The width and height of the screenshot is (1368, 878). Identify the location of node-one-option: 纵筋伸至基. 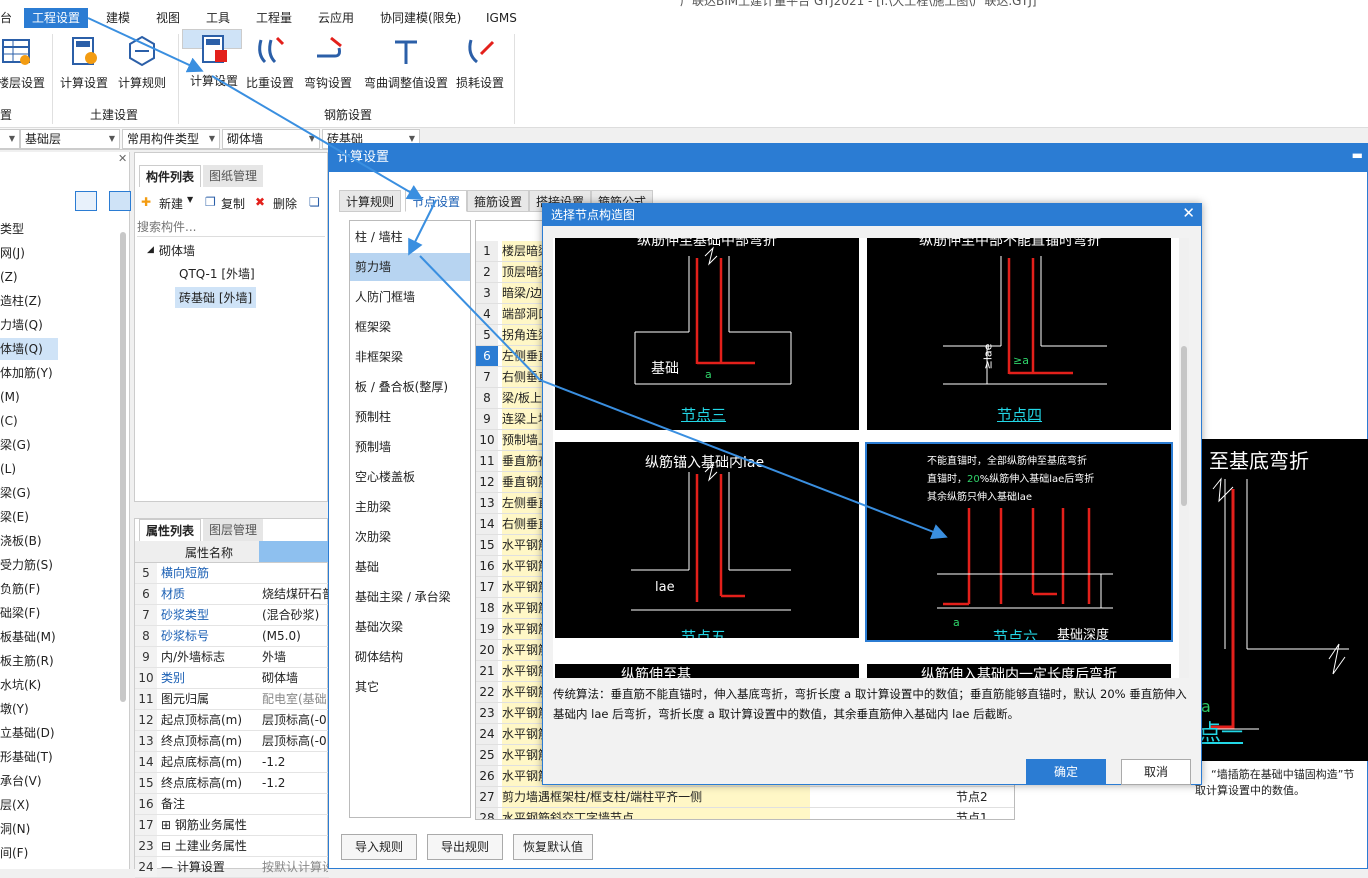
(707, 671).